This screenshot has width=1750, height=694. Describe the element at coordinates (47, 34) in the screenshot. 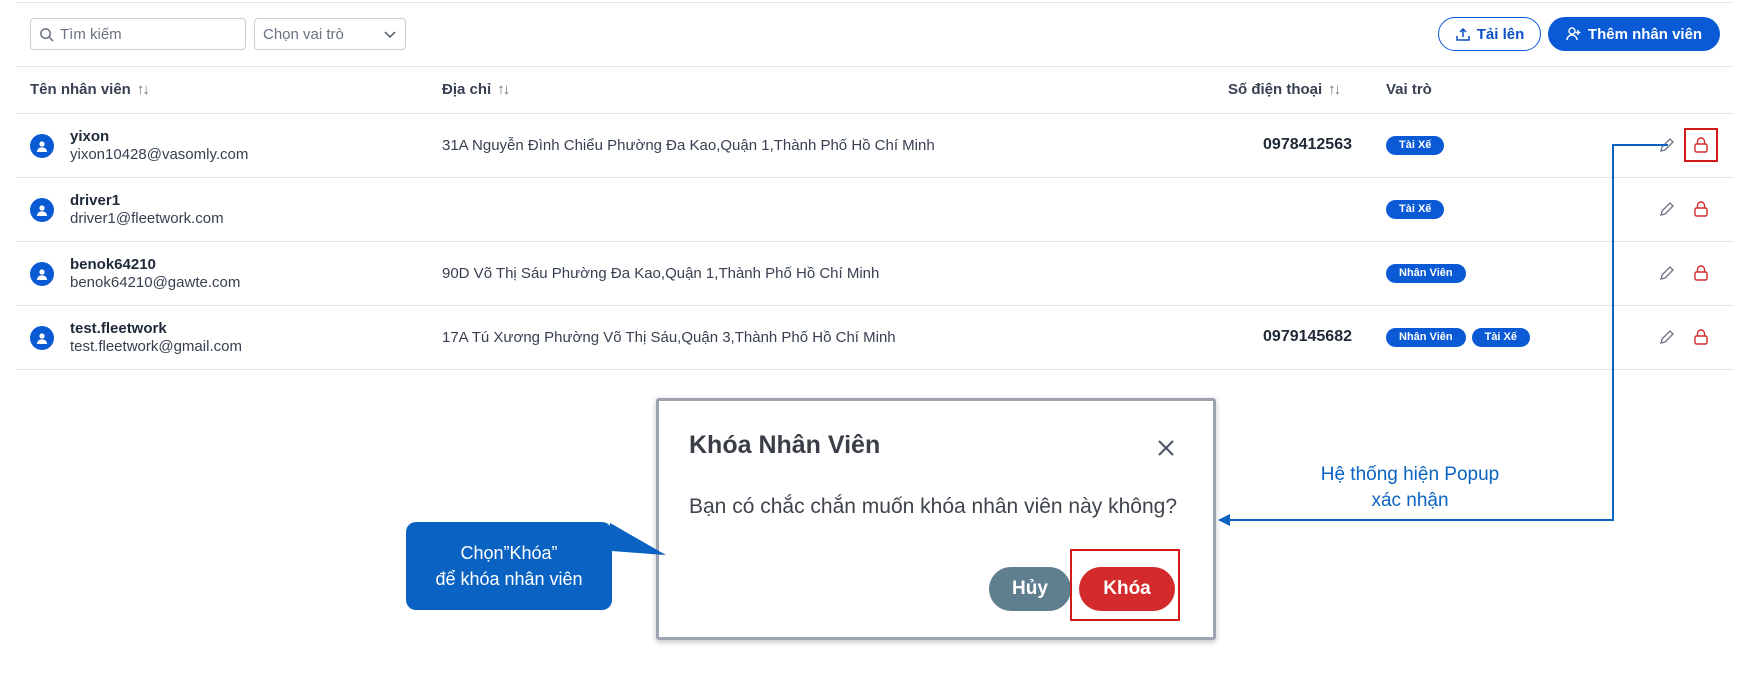

I see `search-icon` at that location.